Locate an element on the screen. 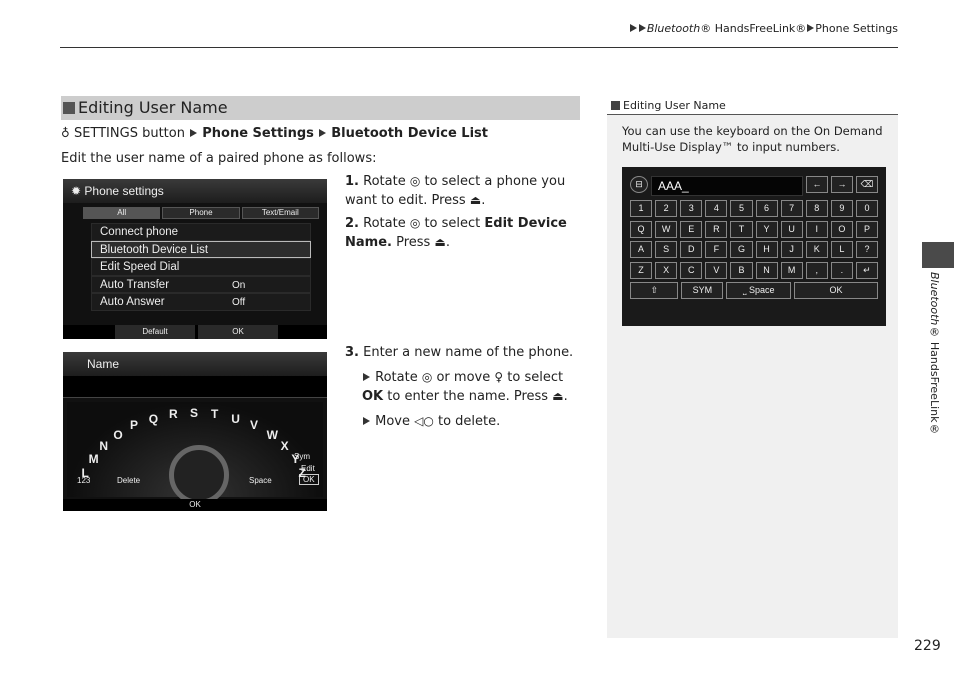  dial-letter: Z is located at coordinates (302, 473).